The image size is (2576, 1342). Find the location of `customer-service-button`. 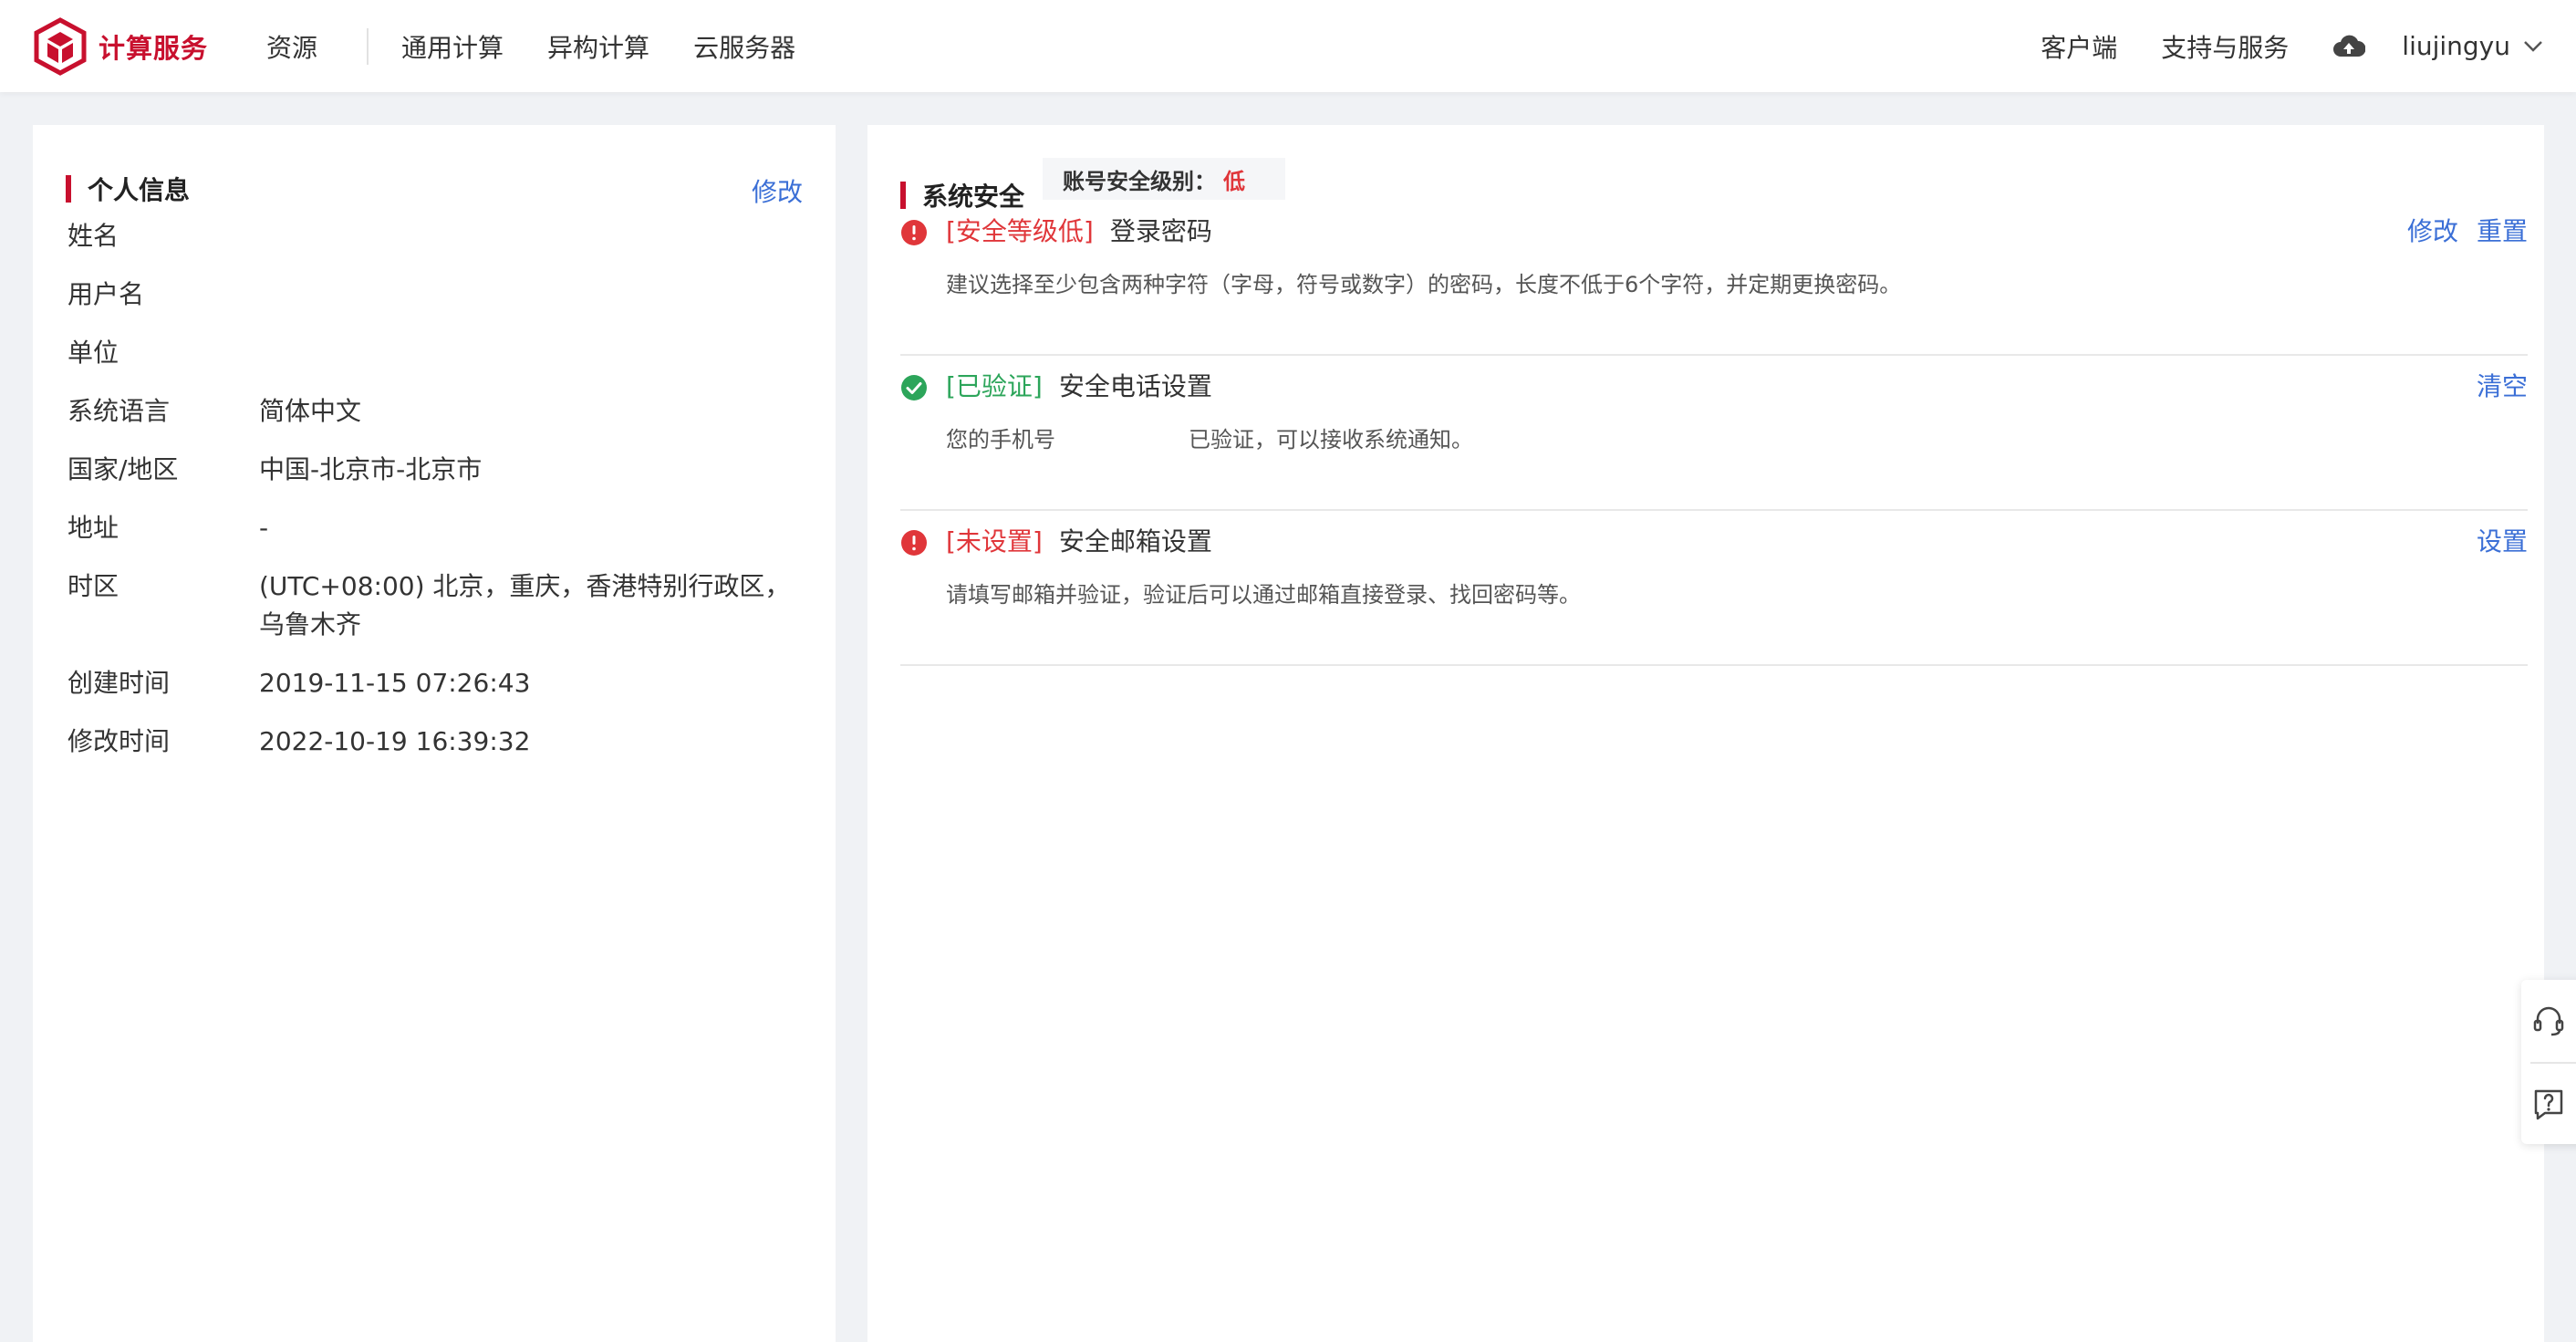

customer-service-button is located at coordinates (2548, 1021).